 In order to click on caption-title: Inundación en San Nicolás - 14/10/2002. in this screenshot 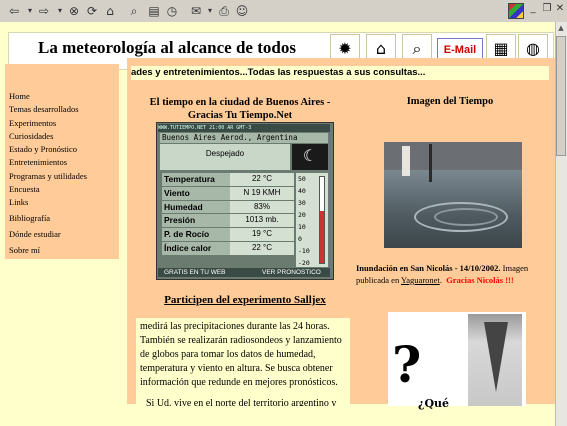, I will do `click(428, 268)`.